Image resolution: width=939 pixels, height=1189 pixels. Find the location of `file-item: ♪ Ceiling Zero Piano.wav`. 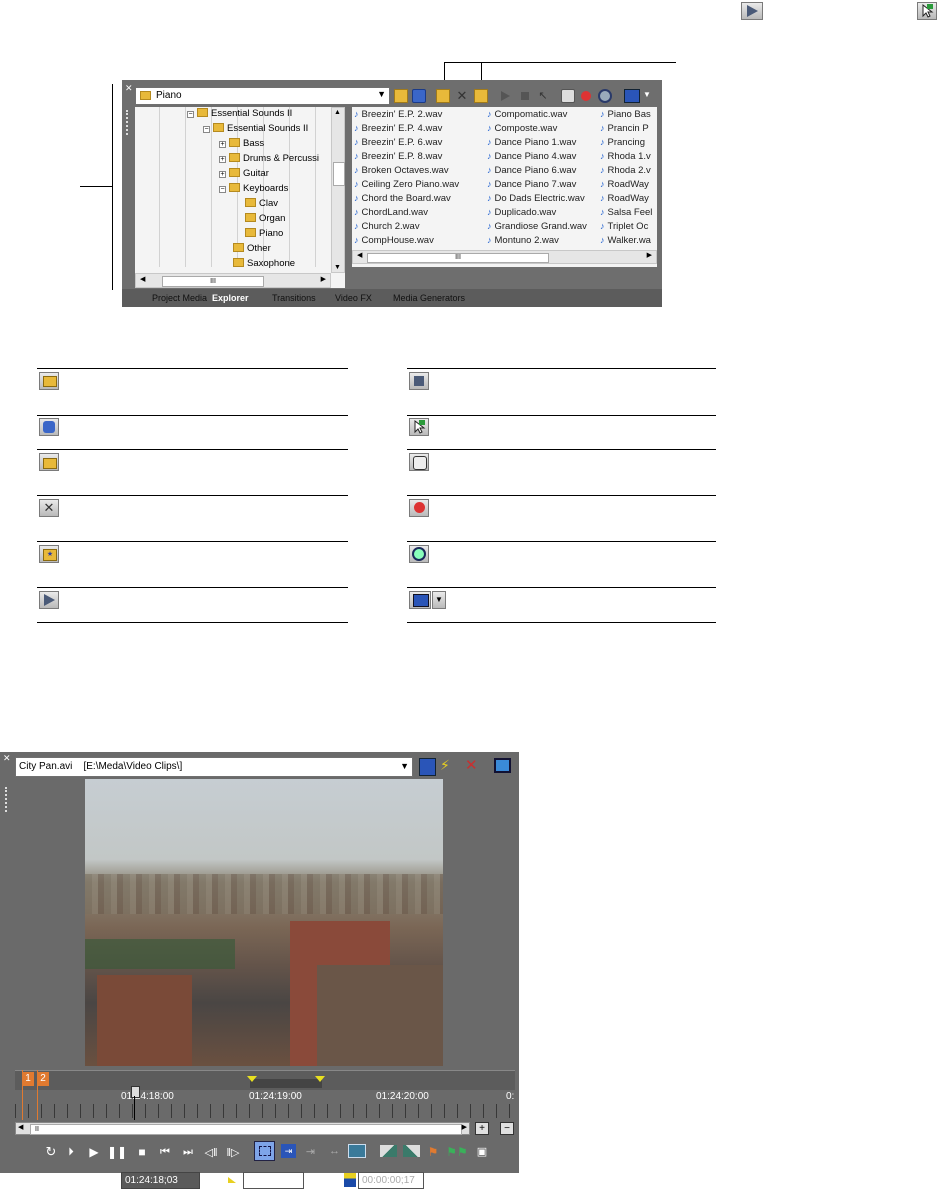

file-item: ♪ Ceiling Zero Piano.wav is located at coordinates (418, 184).